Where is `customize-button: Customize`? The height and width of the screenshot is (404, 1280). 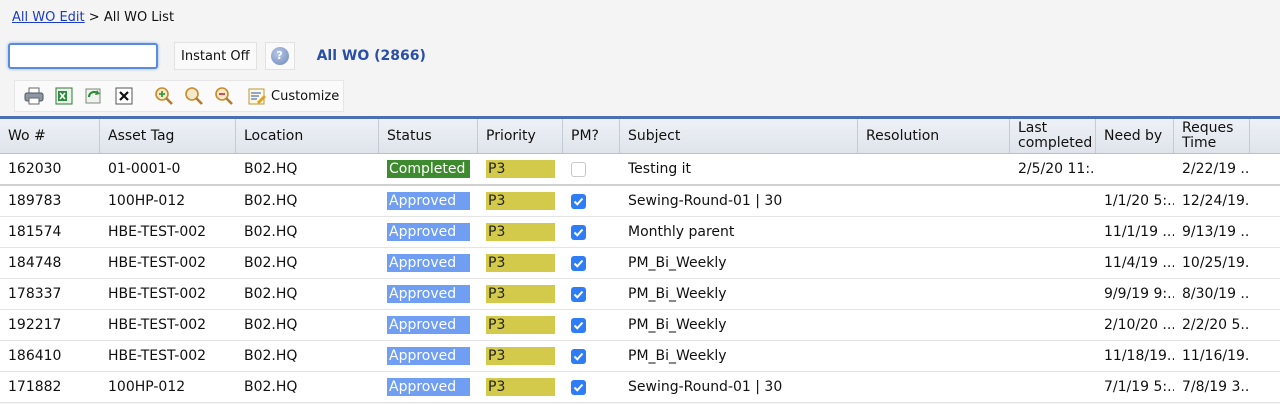 customize-button: Customize is located at coordinates (293, 96).